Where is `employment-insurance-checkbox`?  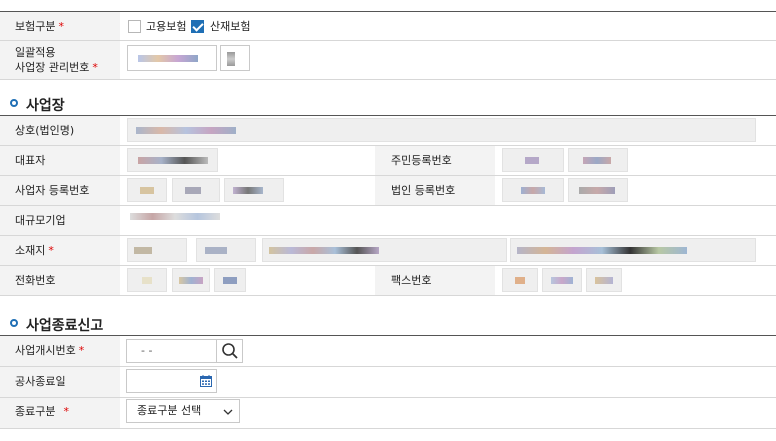
employment-insurance-checkbox is located at coordinates (134, 26).